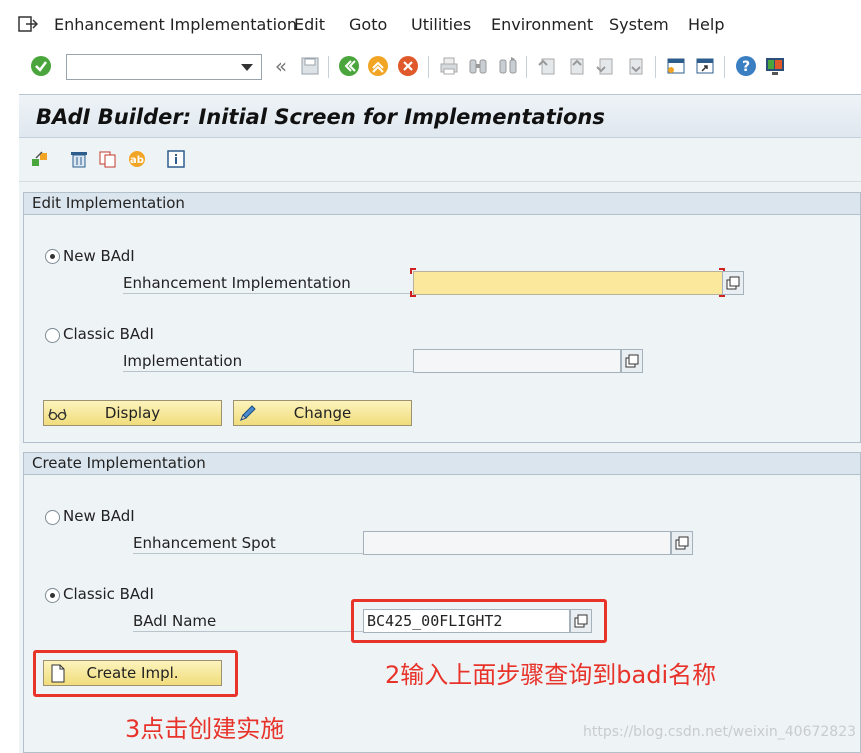 The image size is (861, 753). I want to click on change-button: Change, so click(322, 413).